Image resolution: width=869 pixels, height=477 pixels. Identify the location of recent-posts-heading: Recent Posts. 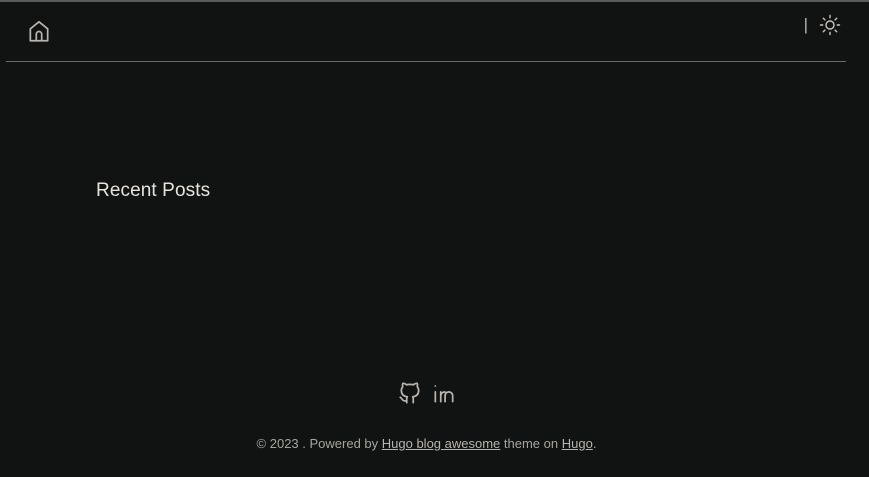
(153, 190).